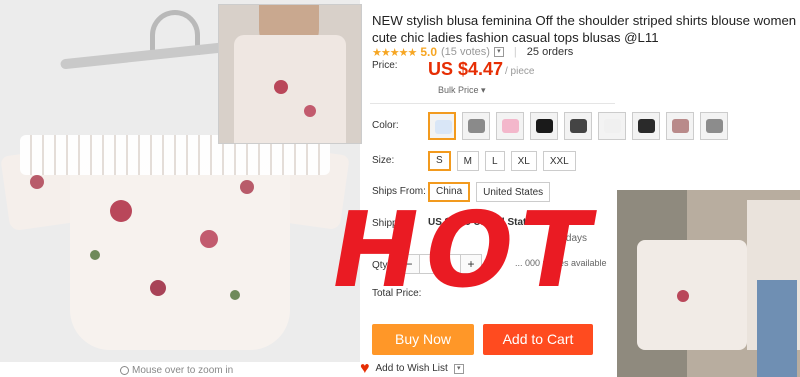 The width and height of the screenshot is (800, 377). Describe the element at coordinates (124, 370) in the screenshot. I see `magnifier-icon` at that location.